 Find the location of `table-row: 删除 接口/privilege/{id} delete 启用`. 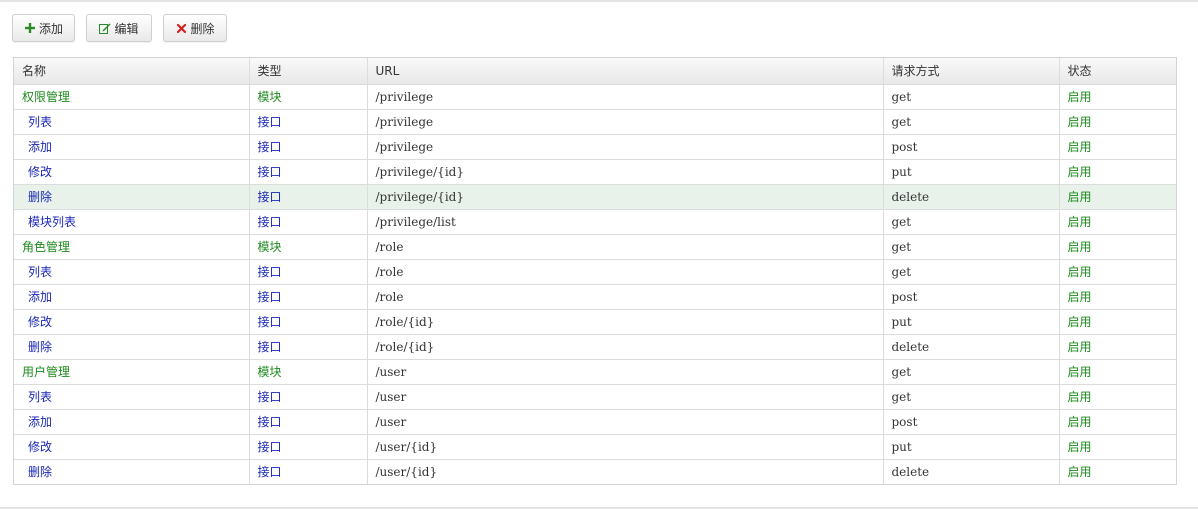

table-row: 删除 接口/privilege/{id} delete 启用 is located at coordinates (595, 197).